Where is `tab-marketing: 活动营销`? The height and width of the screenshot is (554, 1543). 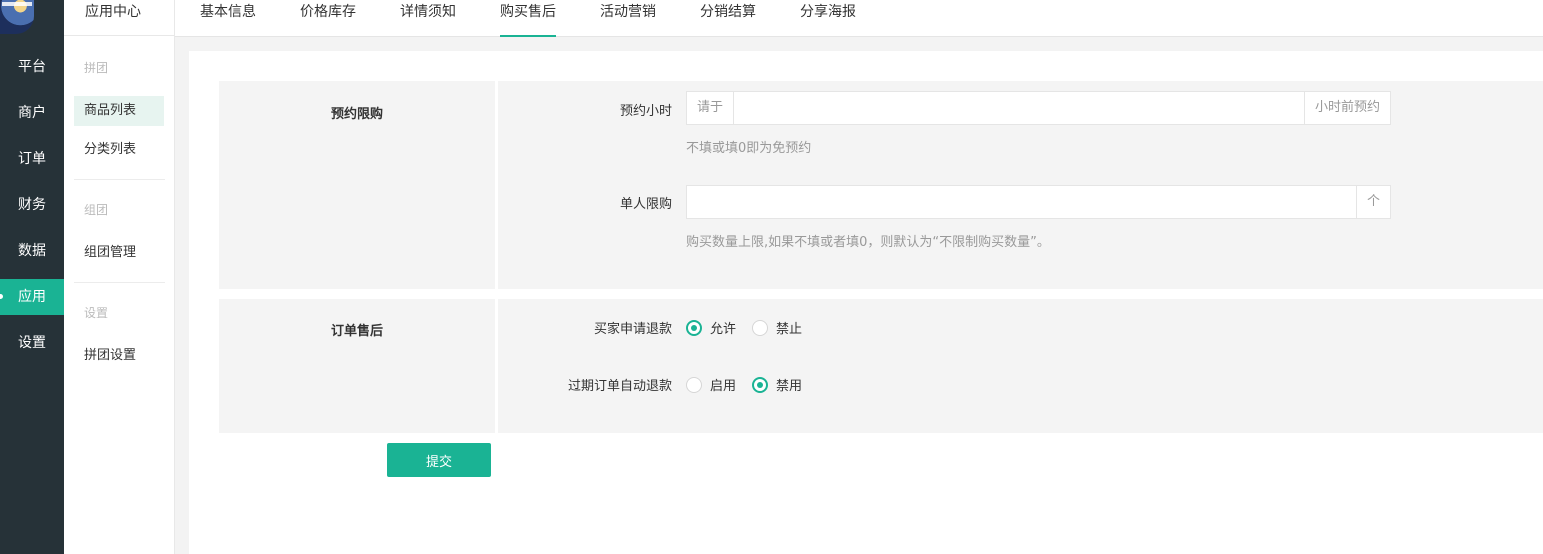 tab-marketing: 活动营销 is located at coordinates (628, 18).